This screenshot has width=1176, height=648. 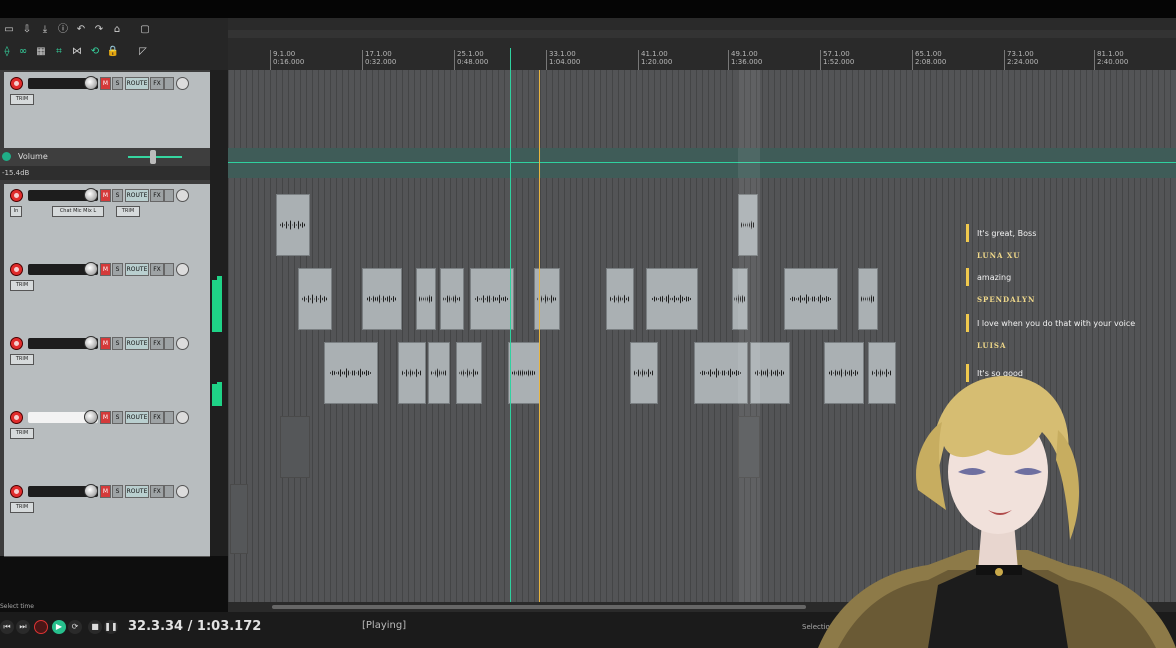 I want to click on repeat-icon: ⟳, so click(x=75, y=627).